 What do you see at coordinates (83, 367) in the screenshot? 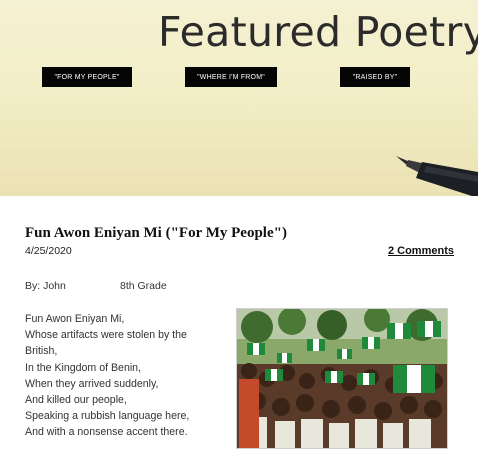
I see `poem-line: In the Kingdom of Benin,` at bounding box center [83, 367].